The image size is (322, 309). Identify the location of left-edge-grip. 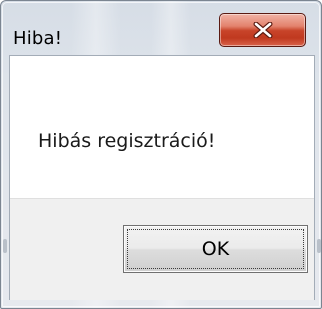
(5, 246).